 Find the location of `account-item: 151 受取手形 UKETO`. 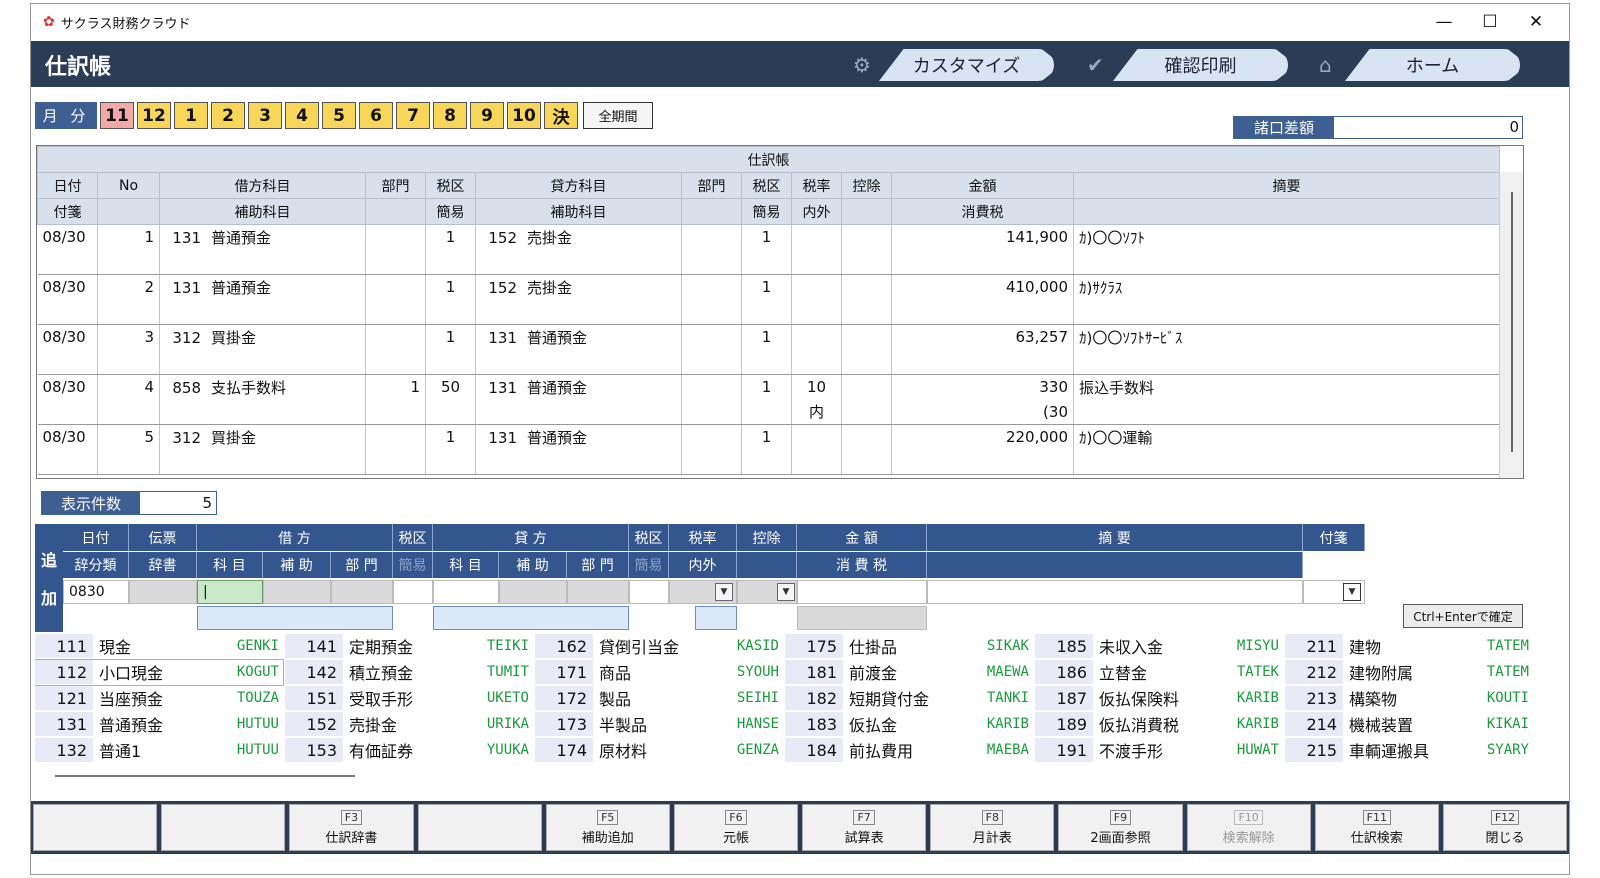

account-item: 151 受取手形 UKETO is located at coordinates (409, 698).